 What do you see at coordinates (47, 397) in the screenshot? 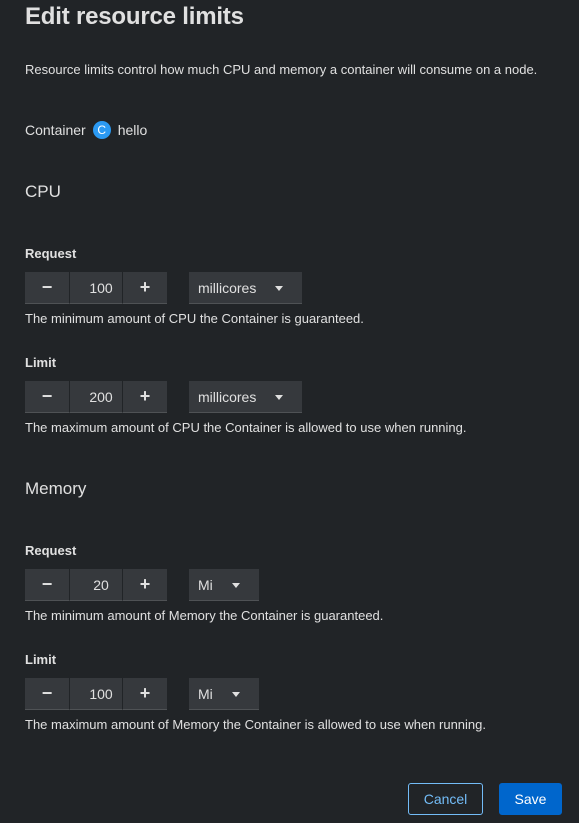
I see `cpu-limit-decrement-button: −` at bounding box center [47, 397].